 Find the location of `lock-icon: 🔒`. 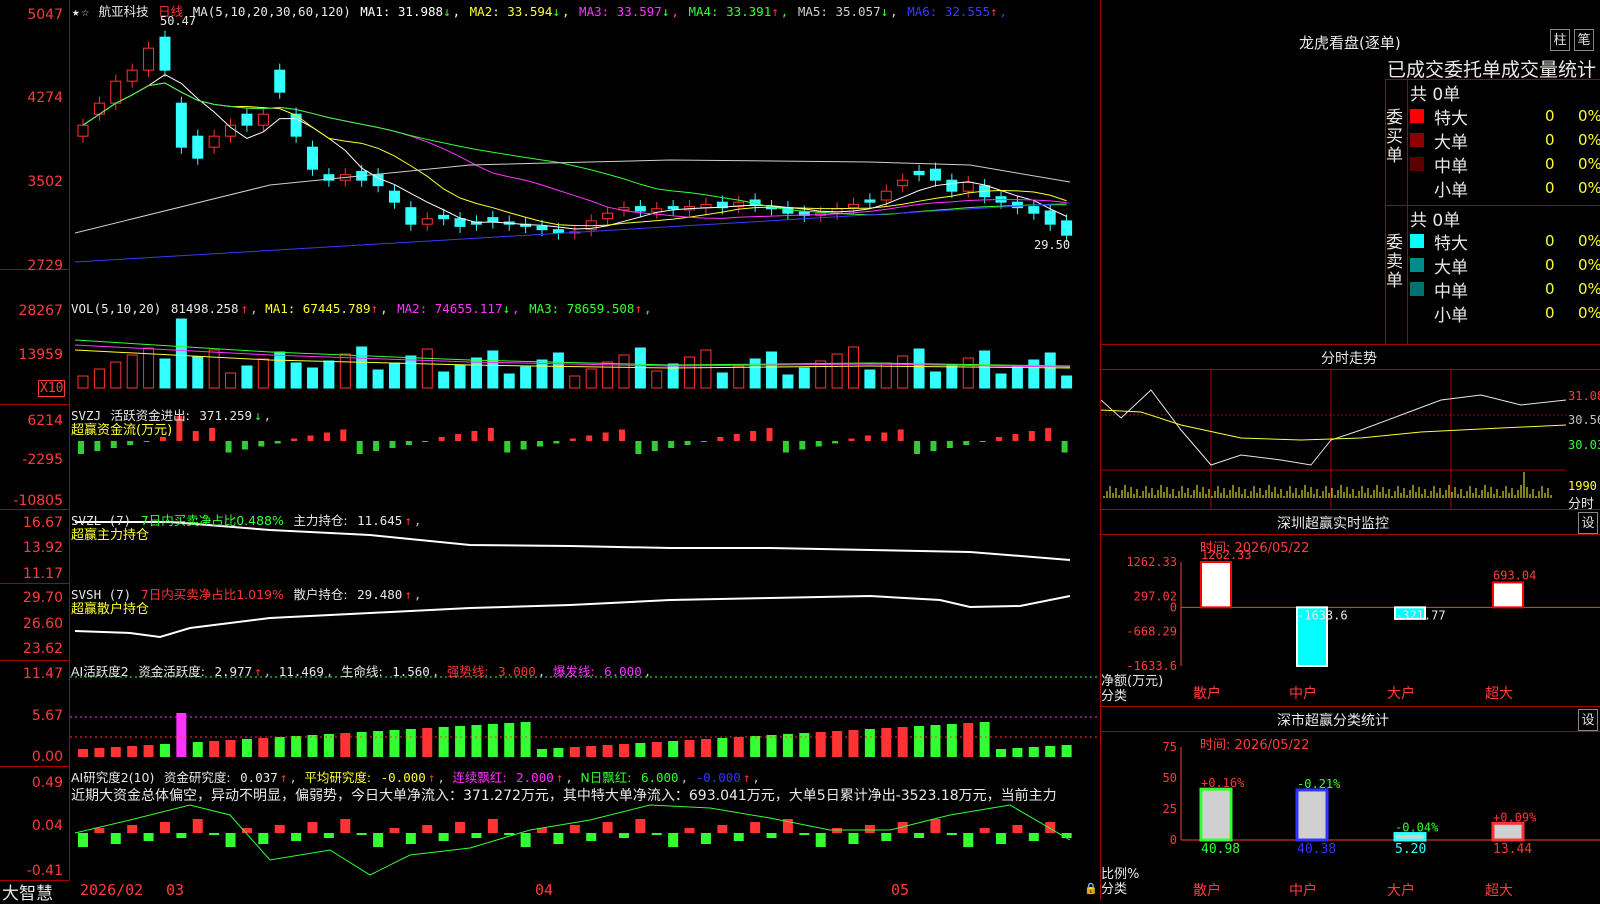

lock-icon: 🔒 is located at coordinates (1091, 888).